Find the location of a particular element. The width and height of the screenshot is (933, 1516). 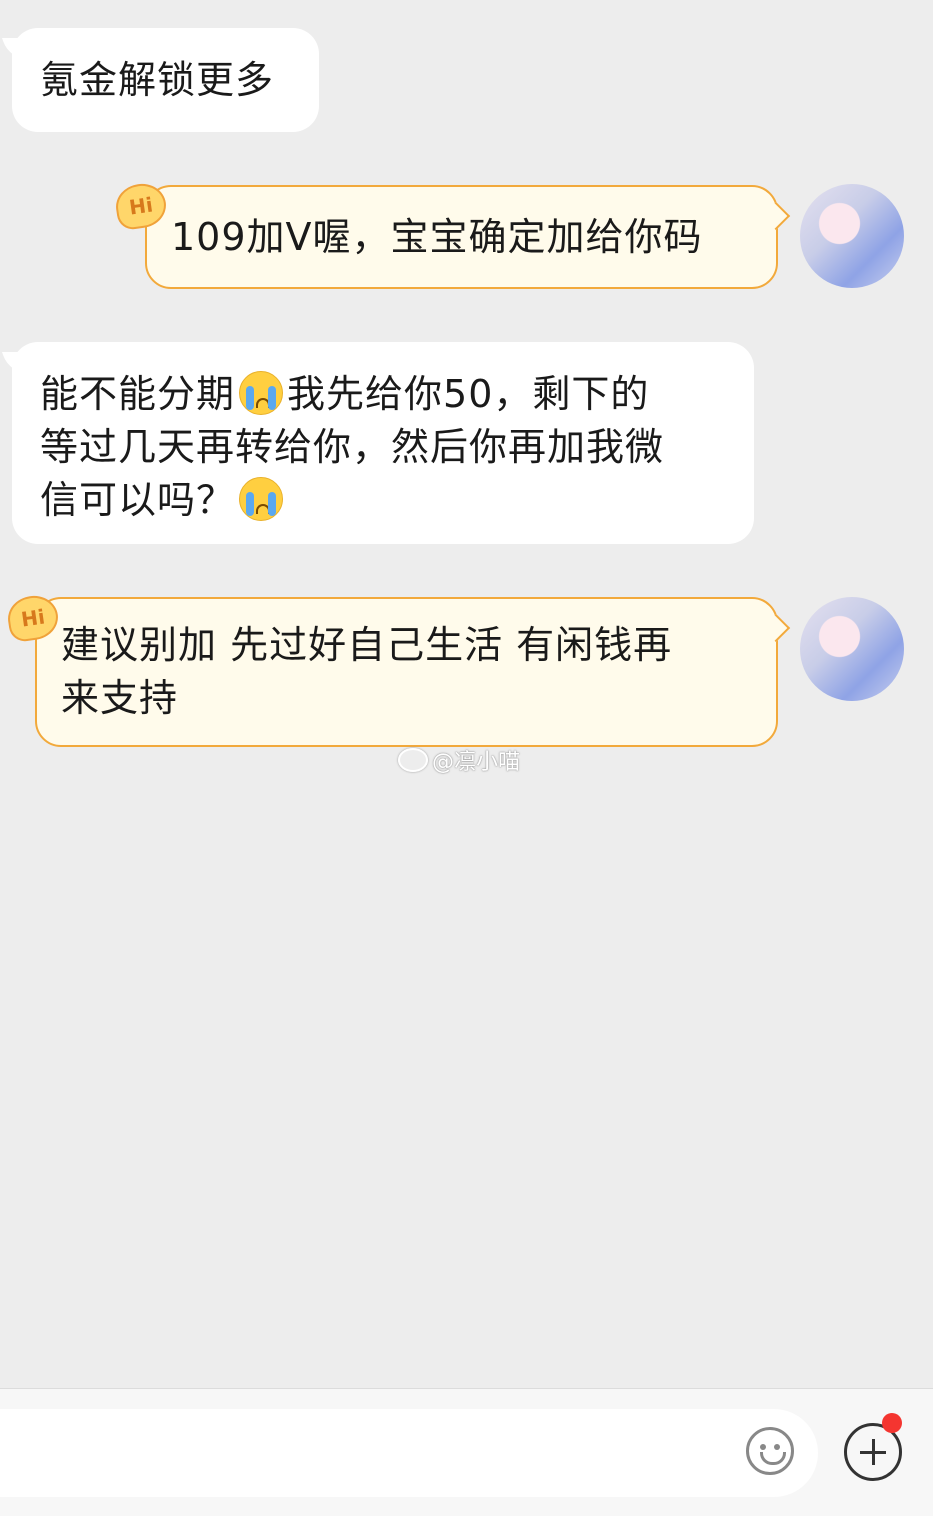

watermark: @凛小喵 is located at coordinates (459, 760).